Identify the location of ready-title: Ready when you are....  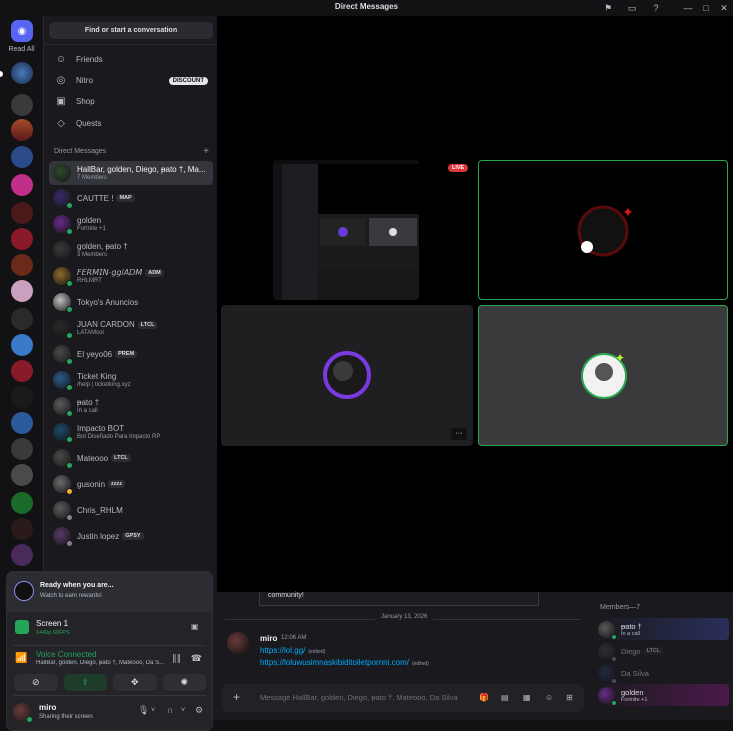
(77, 585).